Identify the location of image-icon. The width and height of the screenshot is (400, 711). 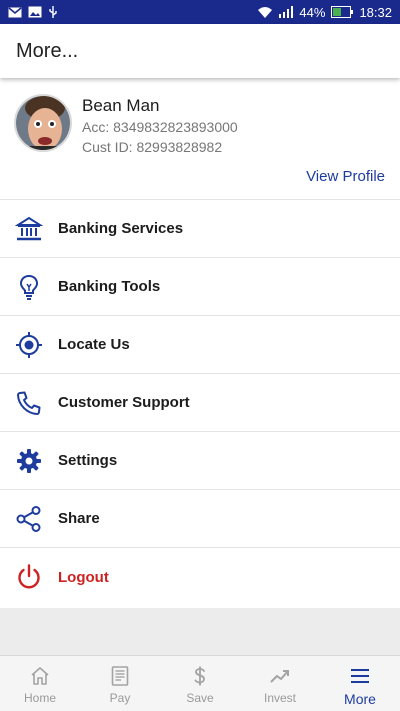
(35, 12).